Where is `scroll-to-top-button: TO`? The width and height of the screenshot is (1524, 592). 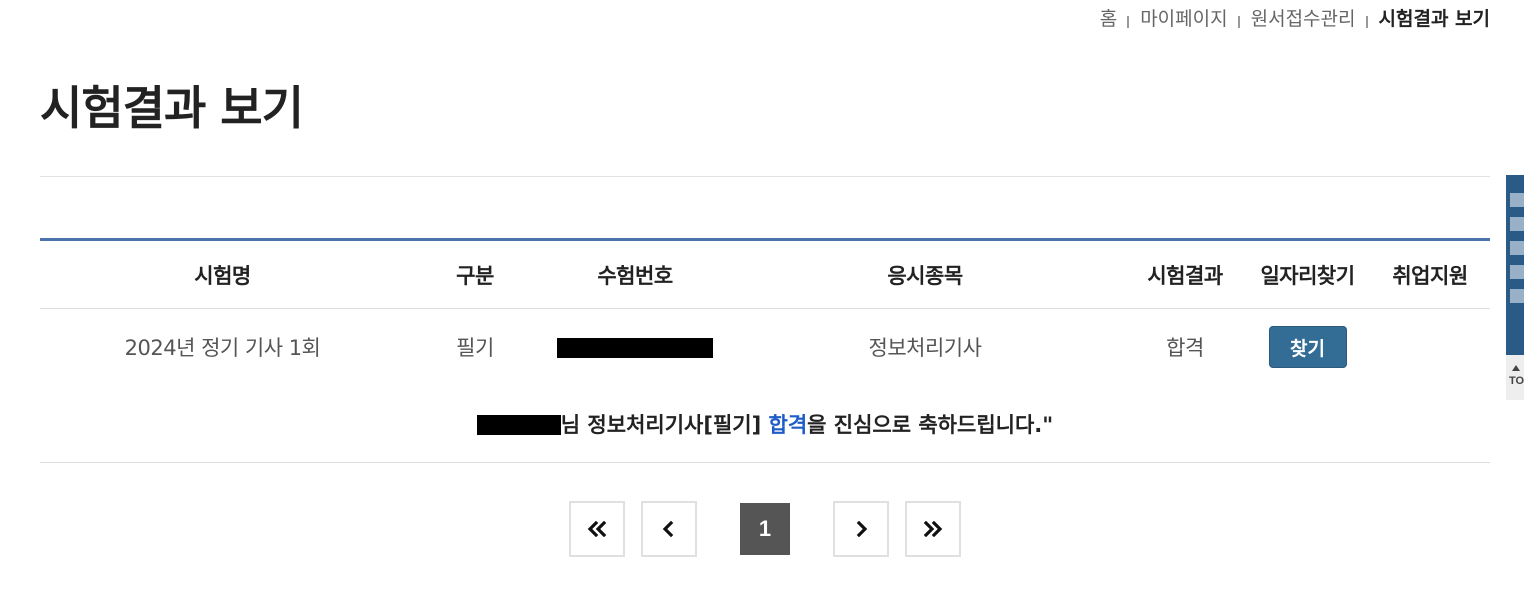
scroll-to-top-button: TO is located at coordinates (1515, 377).